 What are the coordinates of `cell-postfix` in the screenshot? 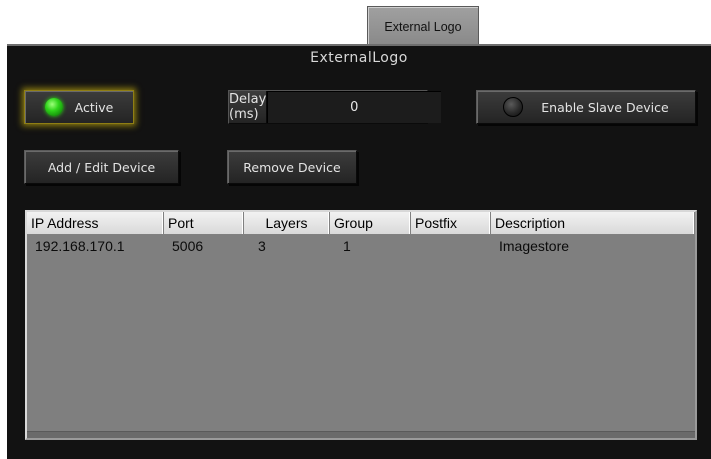 It's located at (451, 246).